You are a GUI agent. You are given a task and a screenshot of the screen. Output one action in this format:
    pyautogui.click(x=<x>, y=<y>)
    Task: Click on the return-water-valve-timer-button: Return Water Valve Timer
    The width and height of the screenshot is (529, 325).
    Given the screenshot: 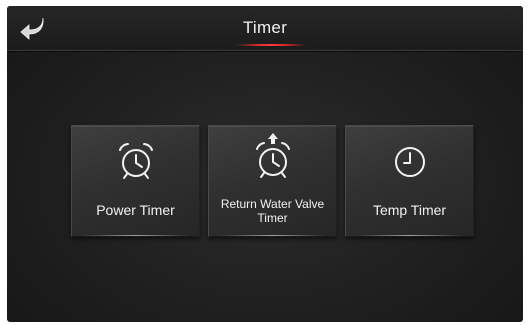 What is the action you would take?
    pyautogui.click(x=272, y=181)
    